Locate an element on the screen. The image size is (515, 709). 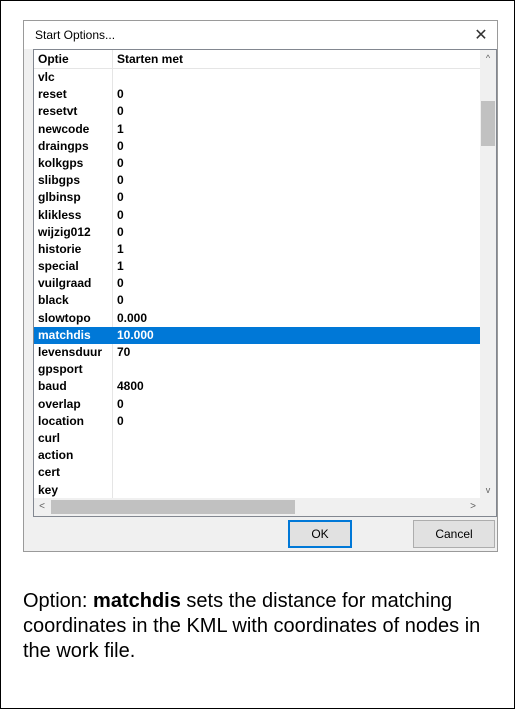
option-row-kolkgps: kolkgps 0 is located at coordinates (257, 163).